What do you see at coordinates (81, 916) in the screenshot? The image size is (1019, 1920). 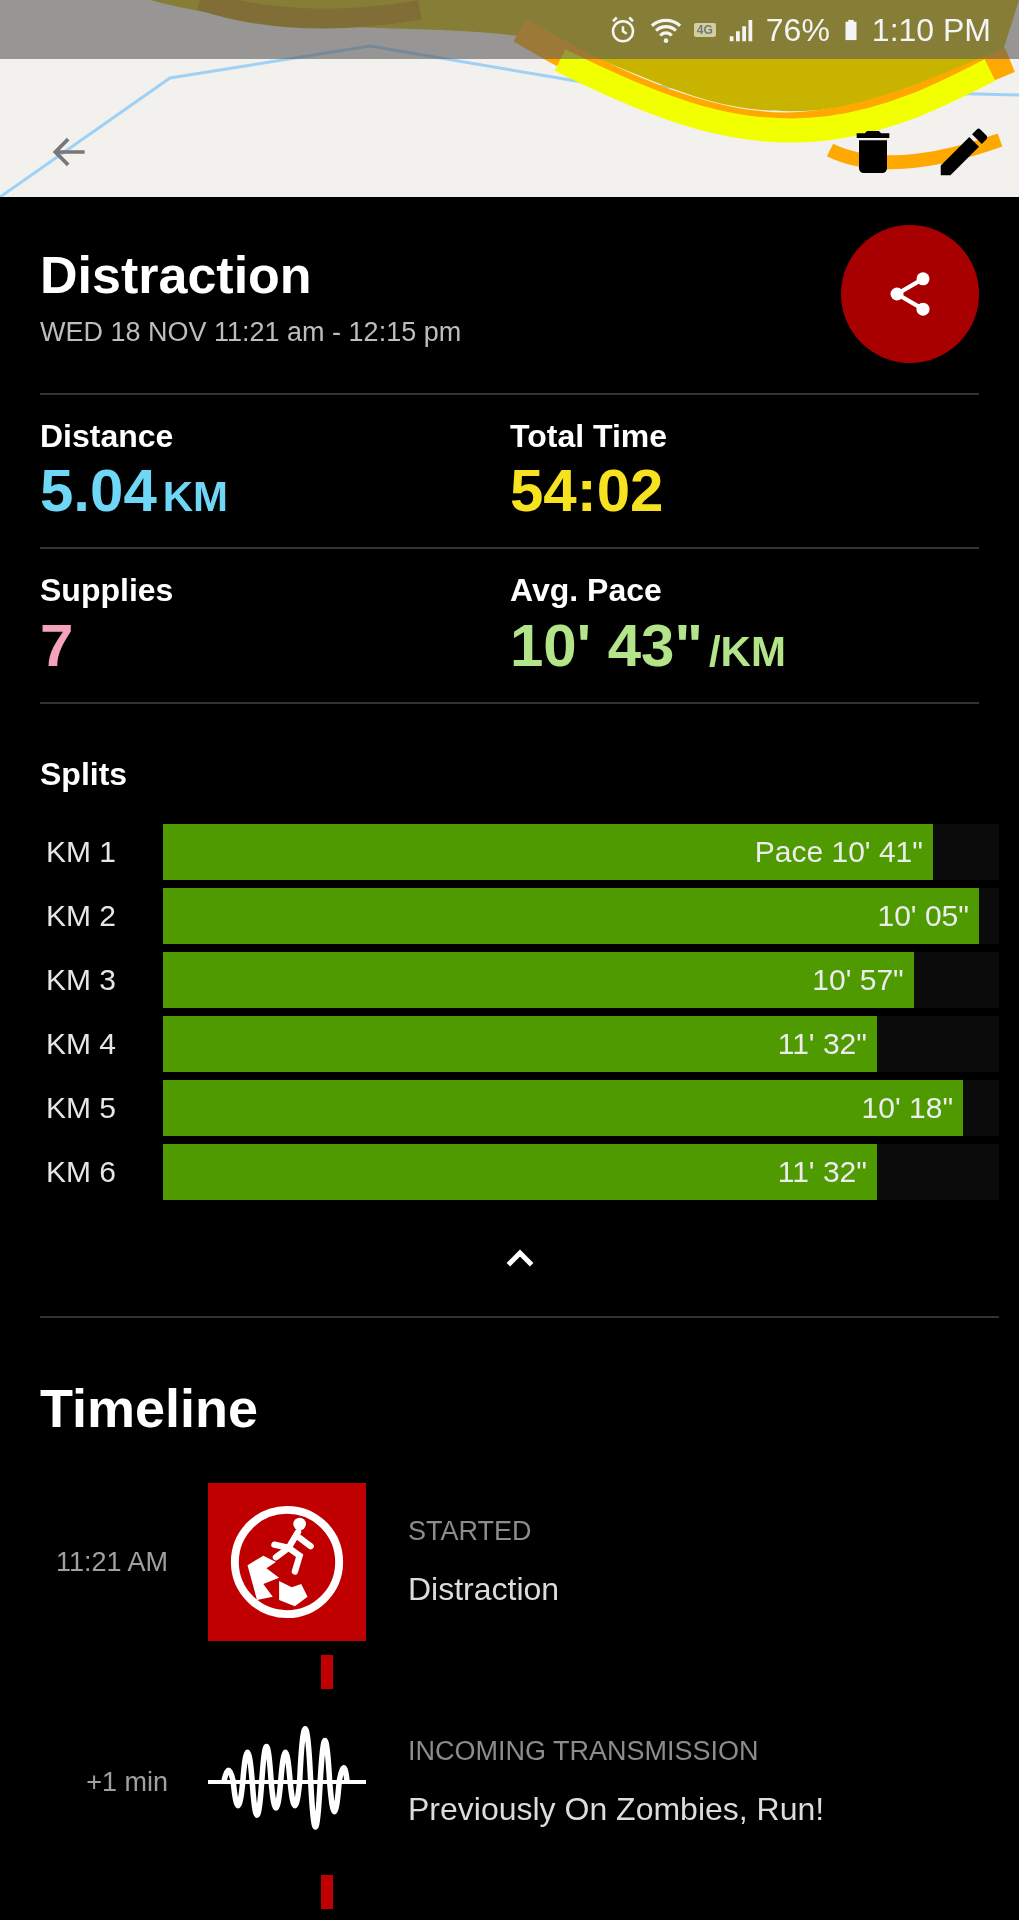 I see `split-label: KM 2` at bounding box center [81, 916].